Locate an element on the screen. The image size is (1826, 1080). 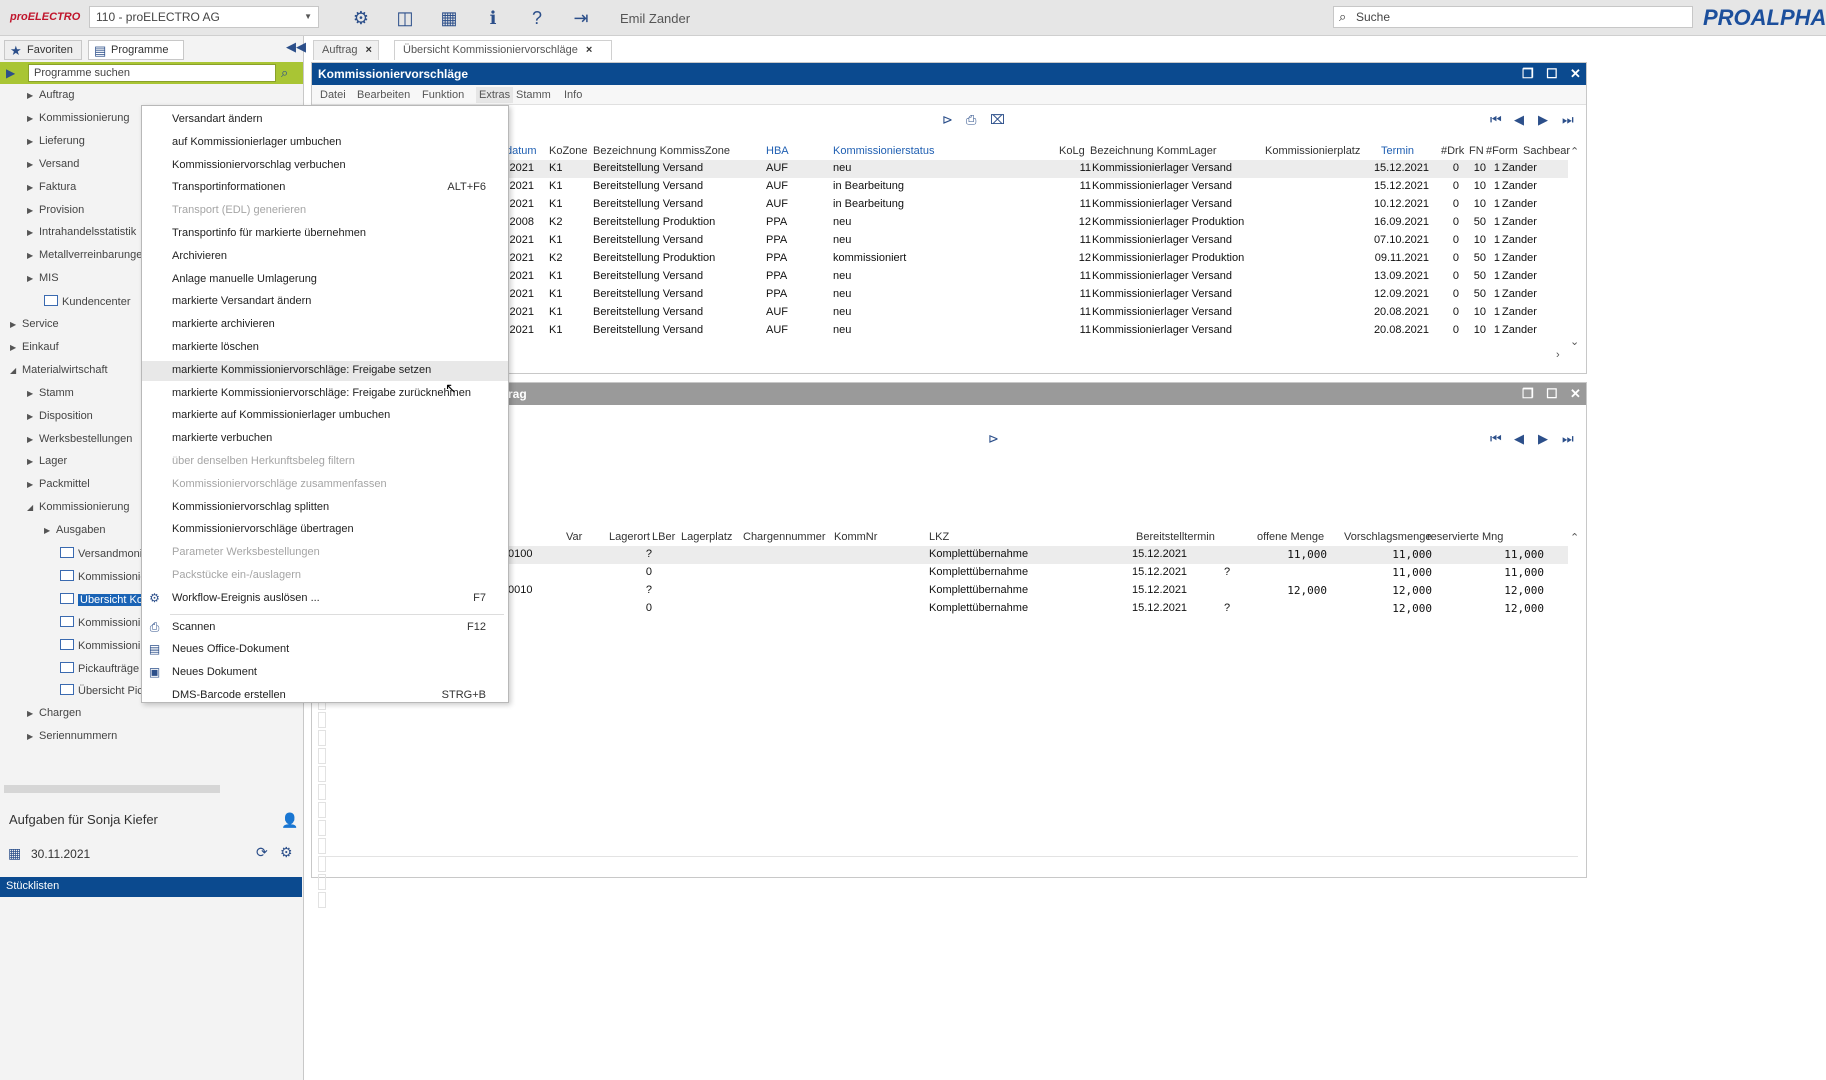
tree-item: Übersicht Ko is located at coordinates (102, 601).